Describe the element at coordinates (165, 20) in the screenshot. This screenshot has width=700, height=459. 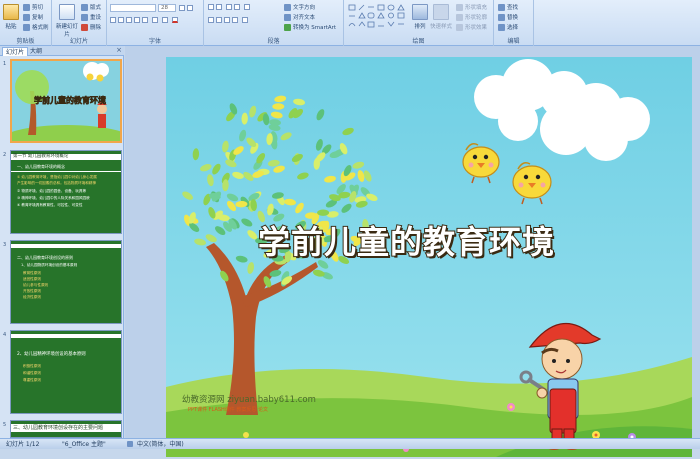
I see `change-case-icon` at that location.